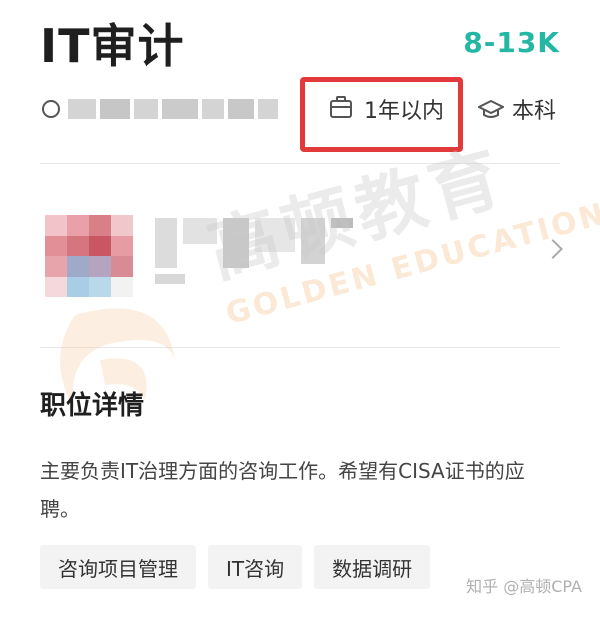  I want to click on education-label: 本科, so click(534, 111).